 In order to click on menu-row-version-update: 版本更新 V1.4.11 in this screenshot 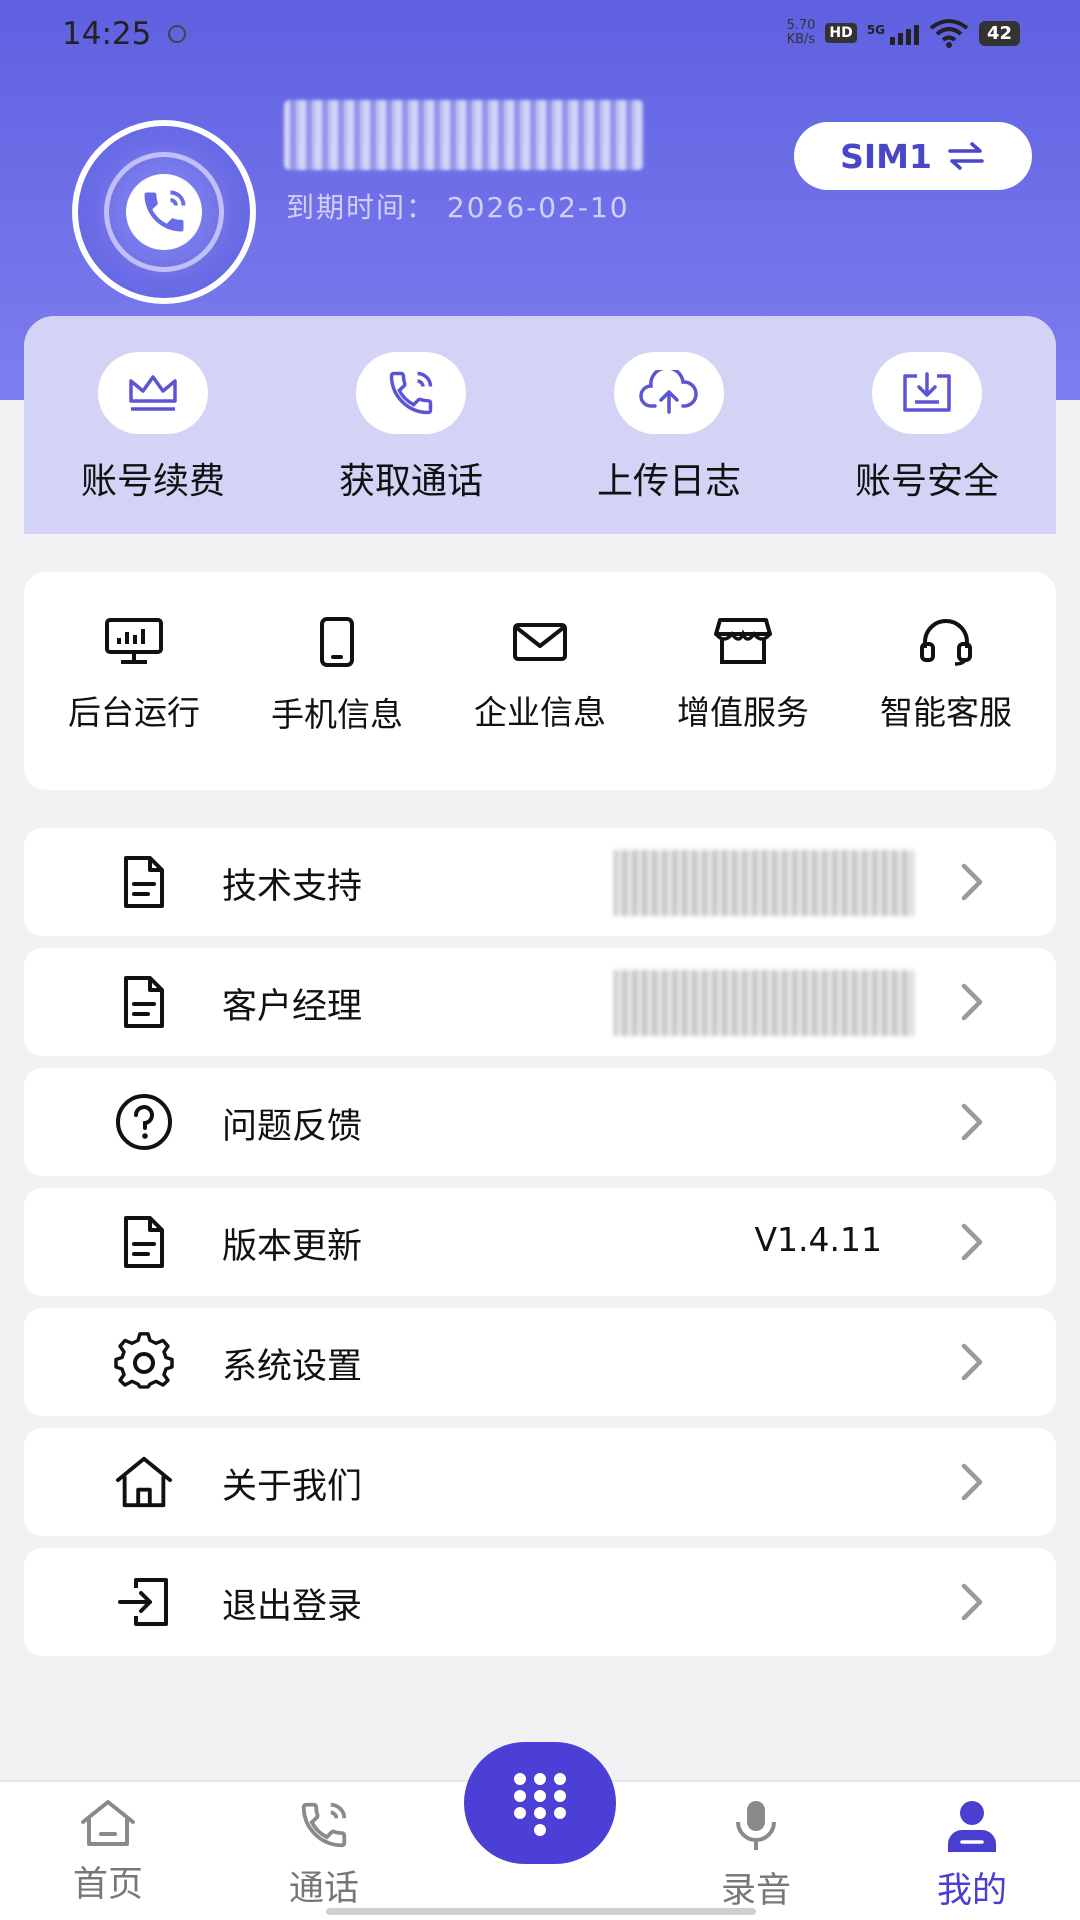, I will do `click(540, 1242)`.